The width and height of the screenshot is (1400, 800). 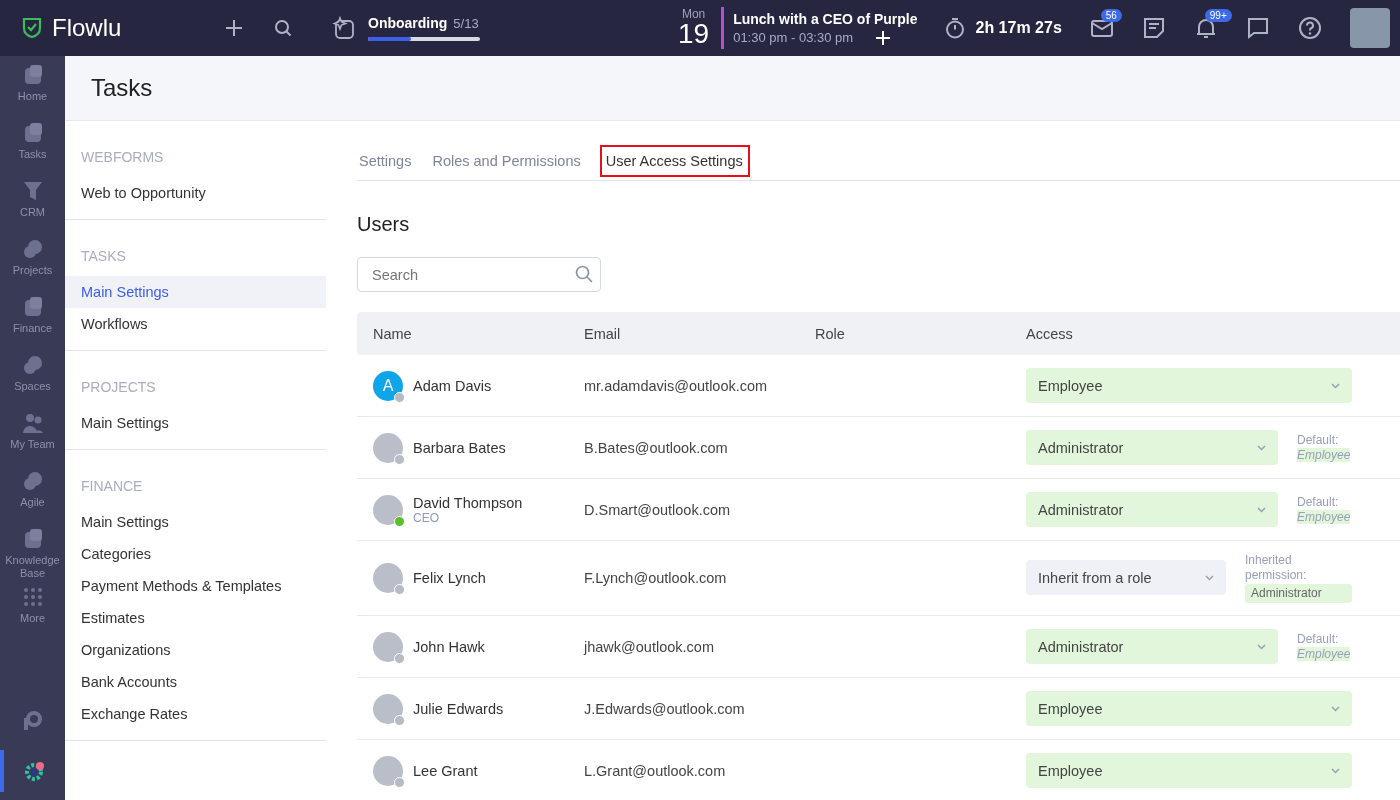 What do you see at coordinates (656, 447) in the screenshot?
I see `user-email: B.Bates@outlook.com` at bounding box center [656, 447].